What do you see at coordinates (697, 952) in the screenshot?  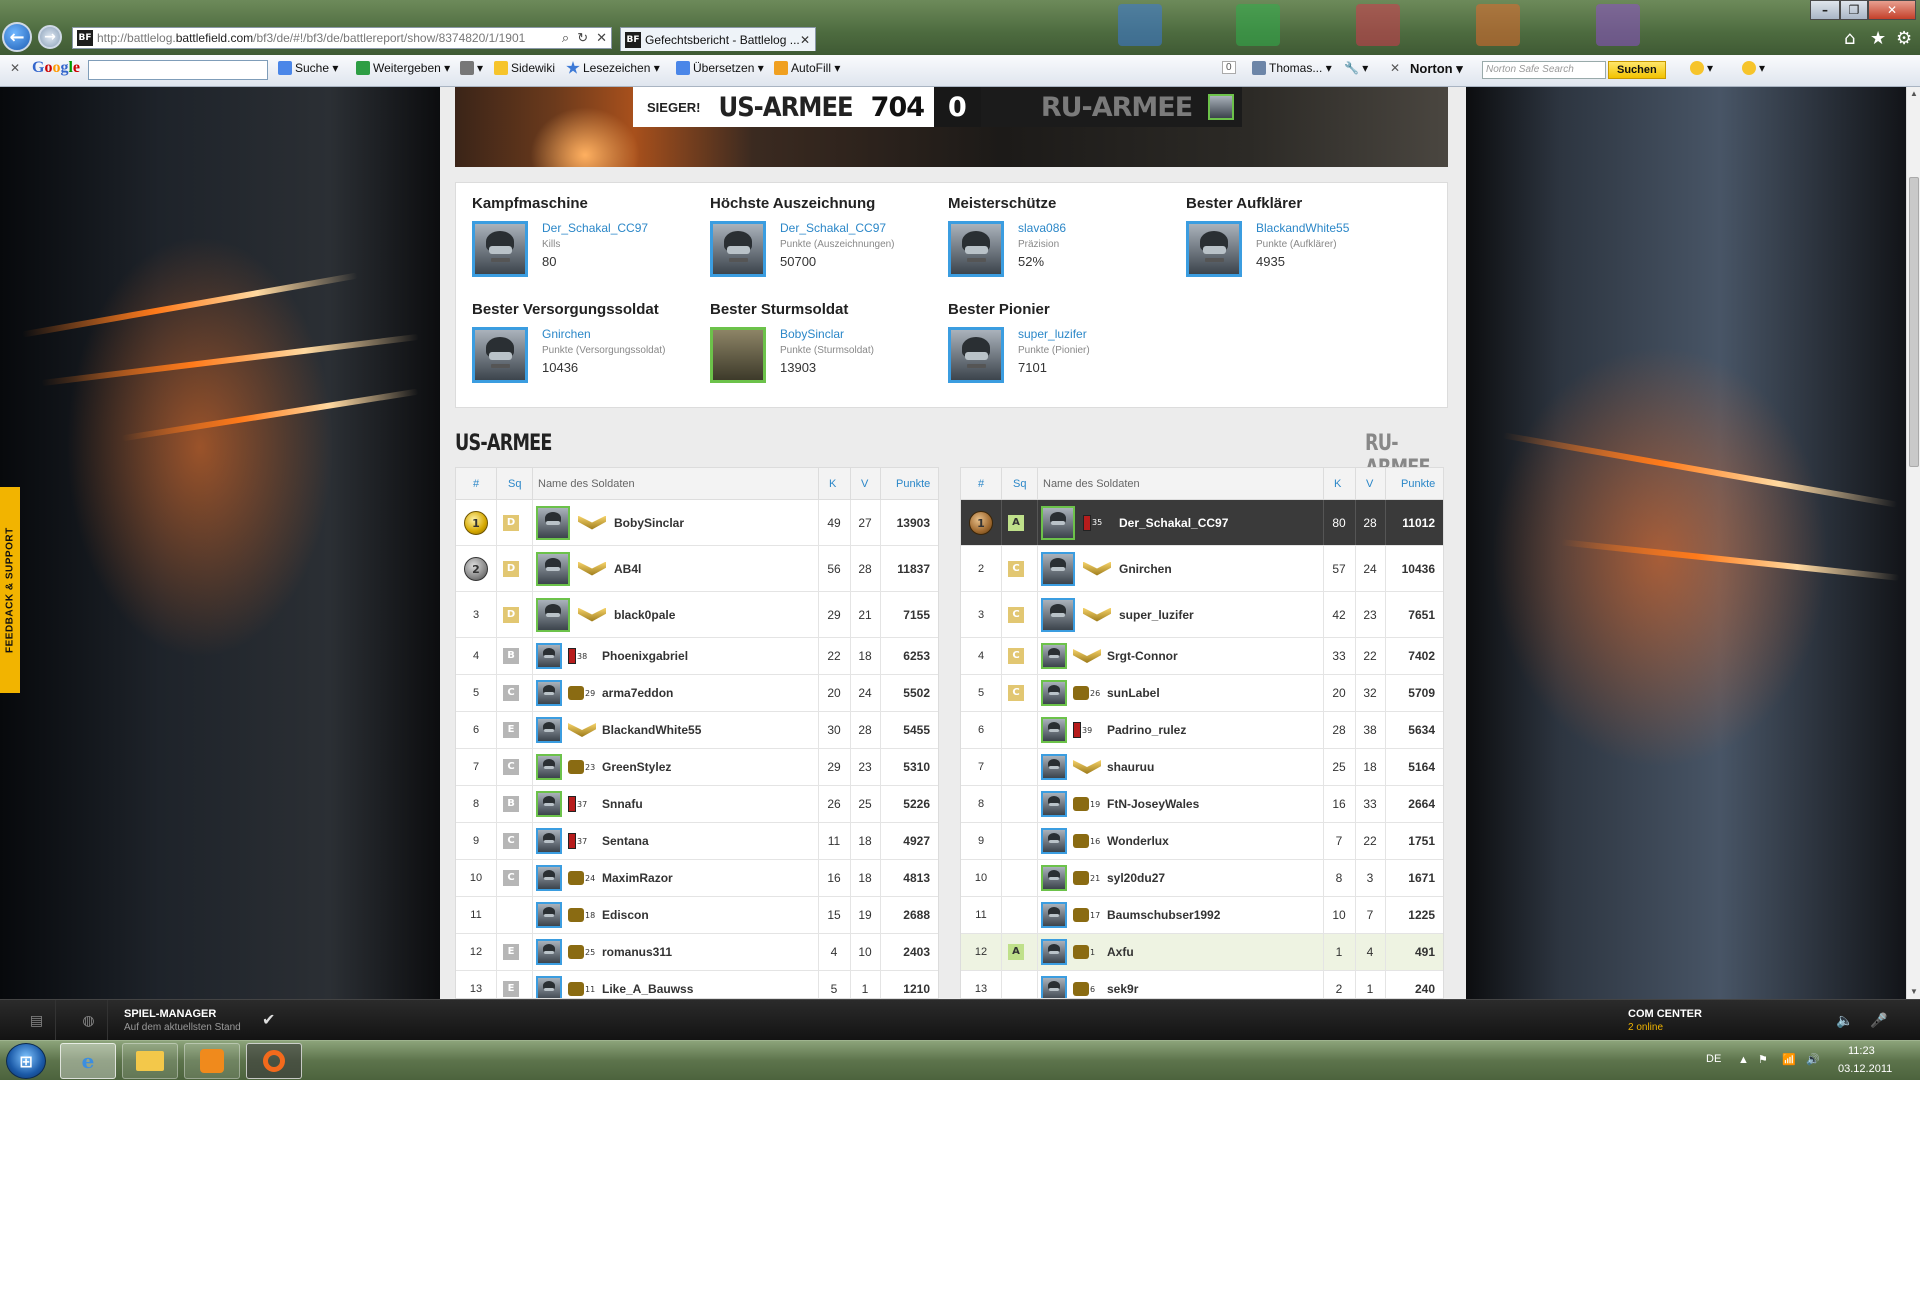 I see `player-row: 12 E 25 romanus311 4 10 2403` at bounding box center [697, 952].